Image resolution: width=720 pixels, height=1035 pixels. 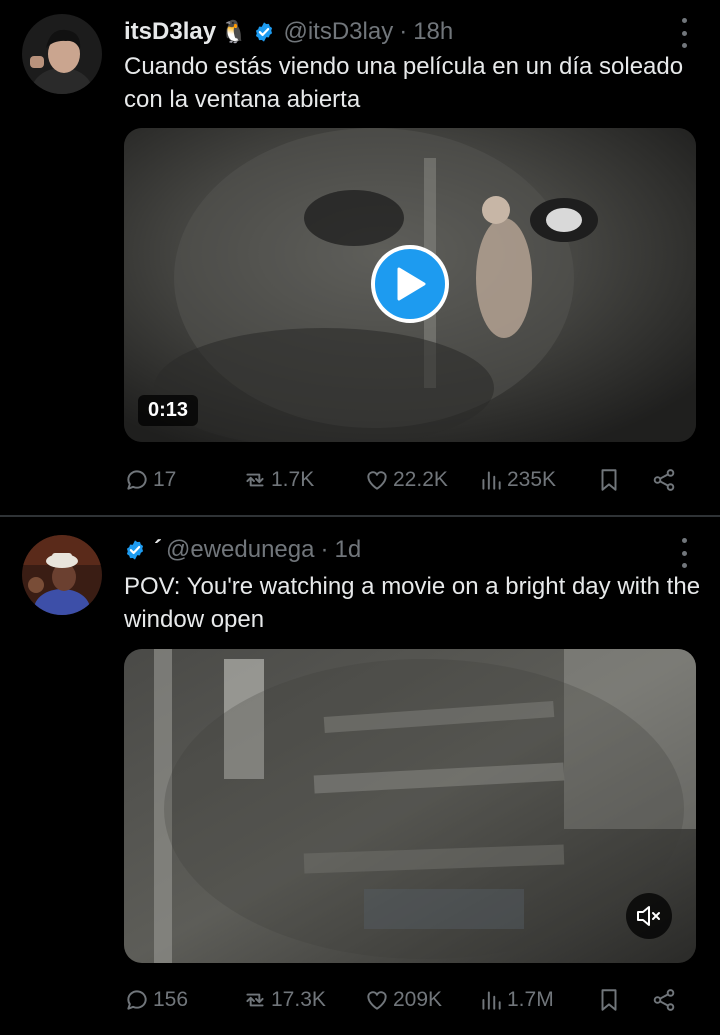 I want to click on retweet-button: 17.3K, so click(x=284, y=1000).